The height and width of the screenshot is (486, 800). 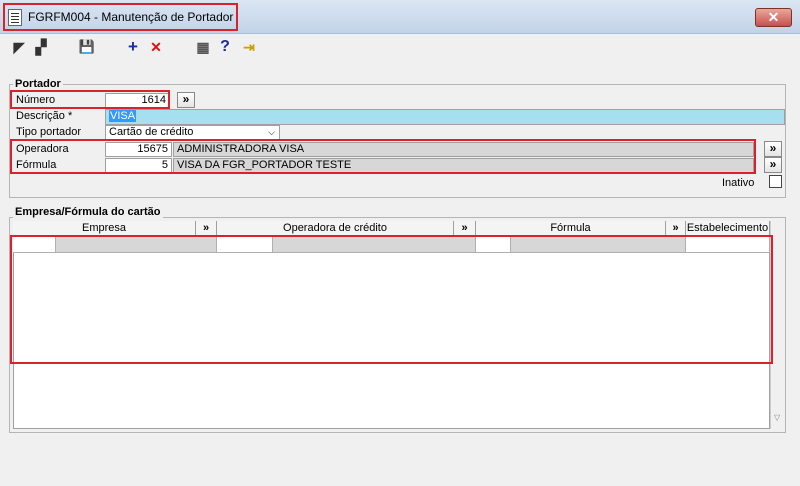 What do you see at coordinates (249, 47) in the screenshot?
I see `exit-icon: ⇥` at bounding box center [249, 47].